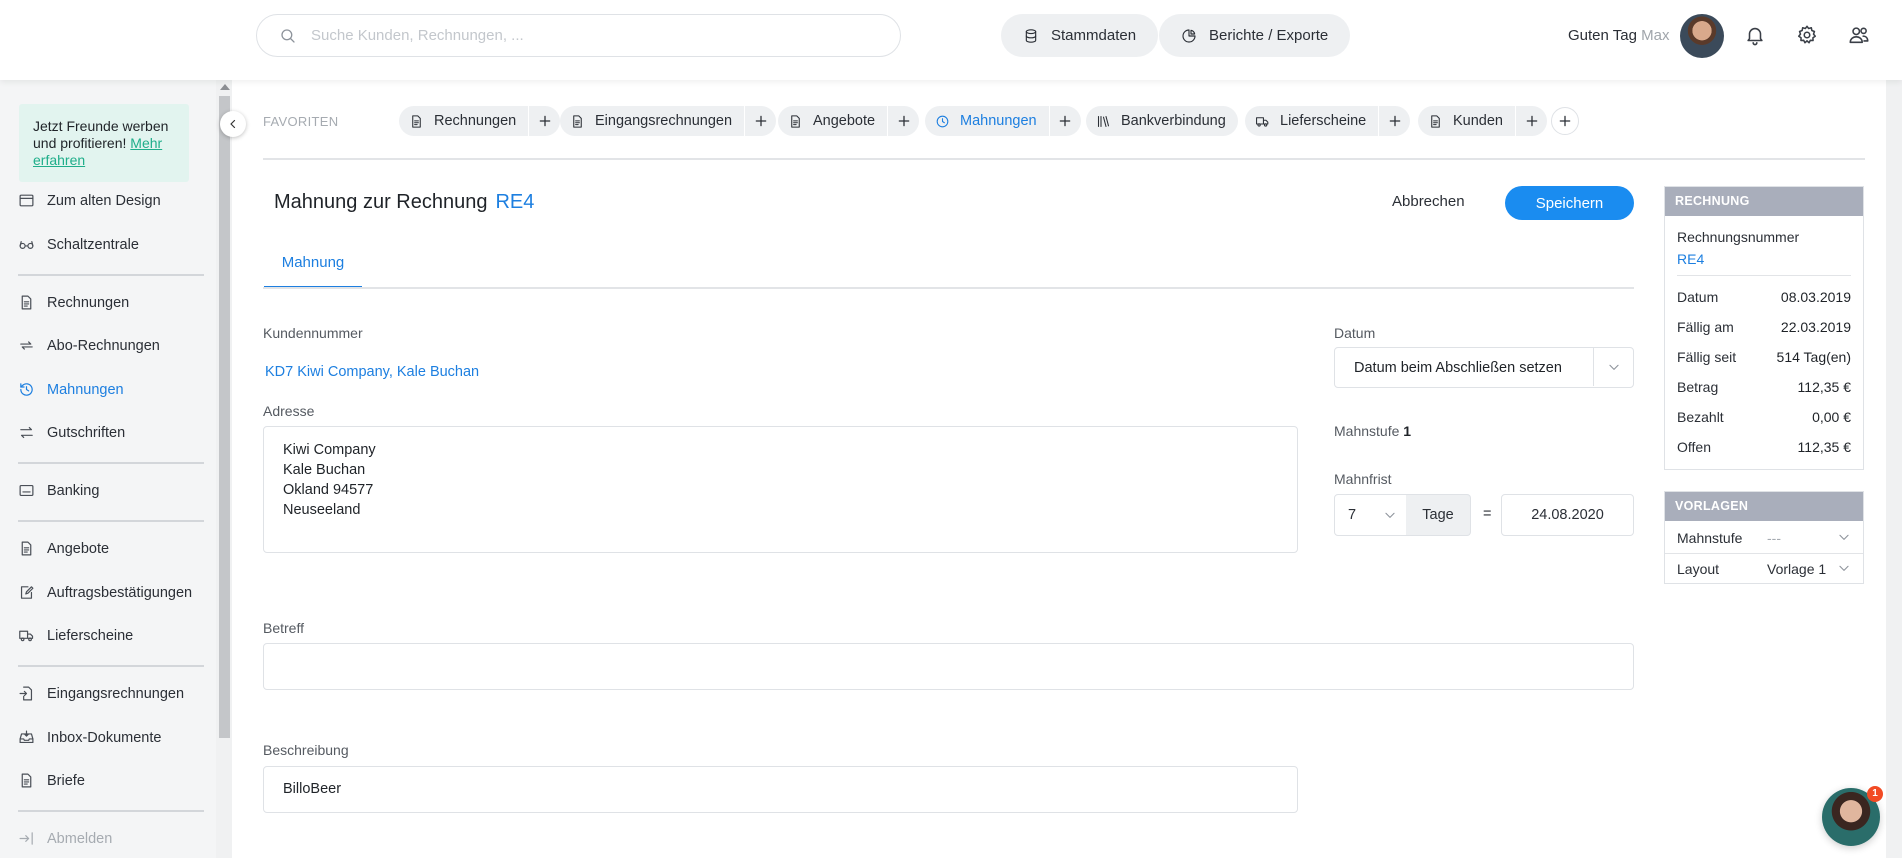 The image size is (1902, 858). I want to click on invoice-row: Offen 112,35 €, so click(1764, 447).